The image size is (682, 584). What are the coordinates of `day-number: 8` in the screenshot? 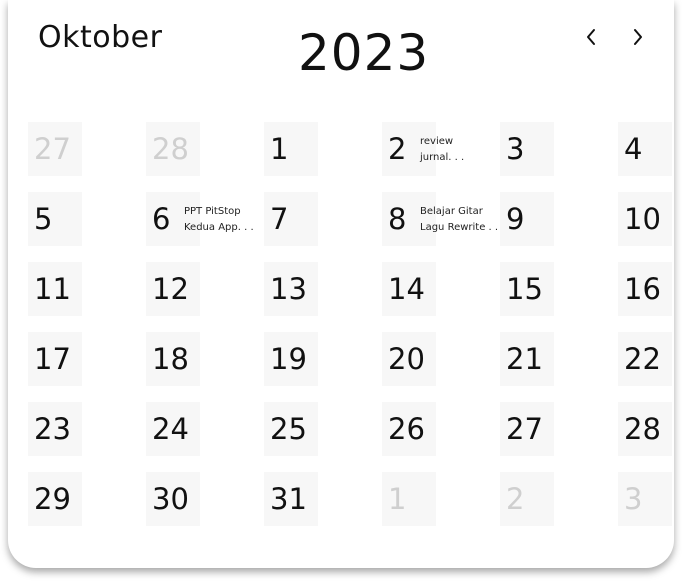 It's located at (397, 219).